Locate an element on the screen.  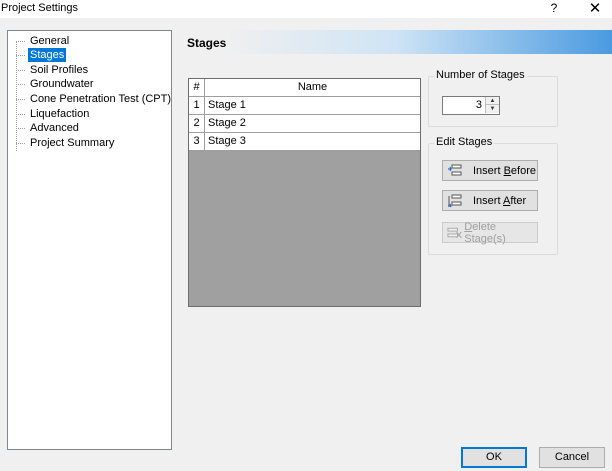
group-title: Number of Stages is located at coordinates (480, 75).